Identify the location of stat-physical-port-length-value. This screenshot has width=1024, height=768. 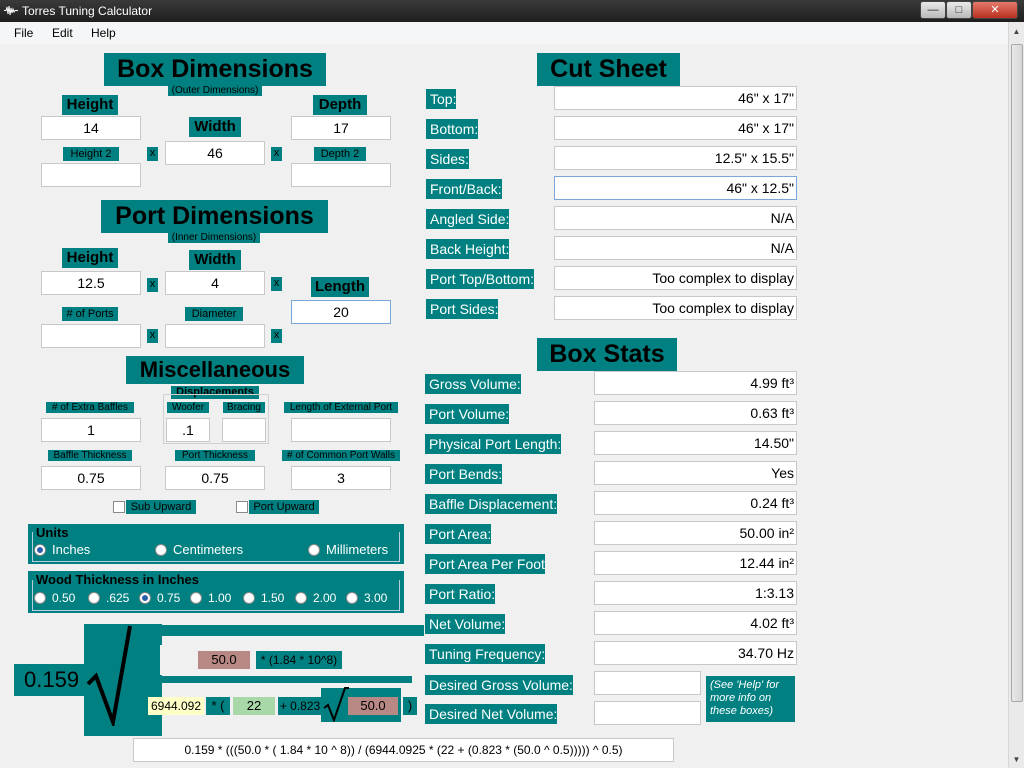
(695, 443).